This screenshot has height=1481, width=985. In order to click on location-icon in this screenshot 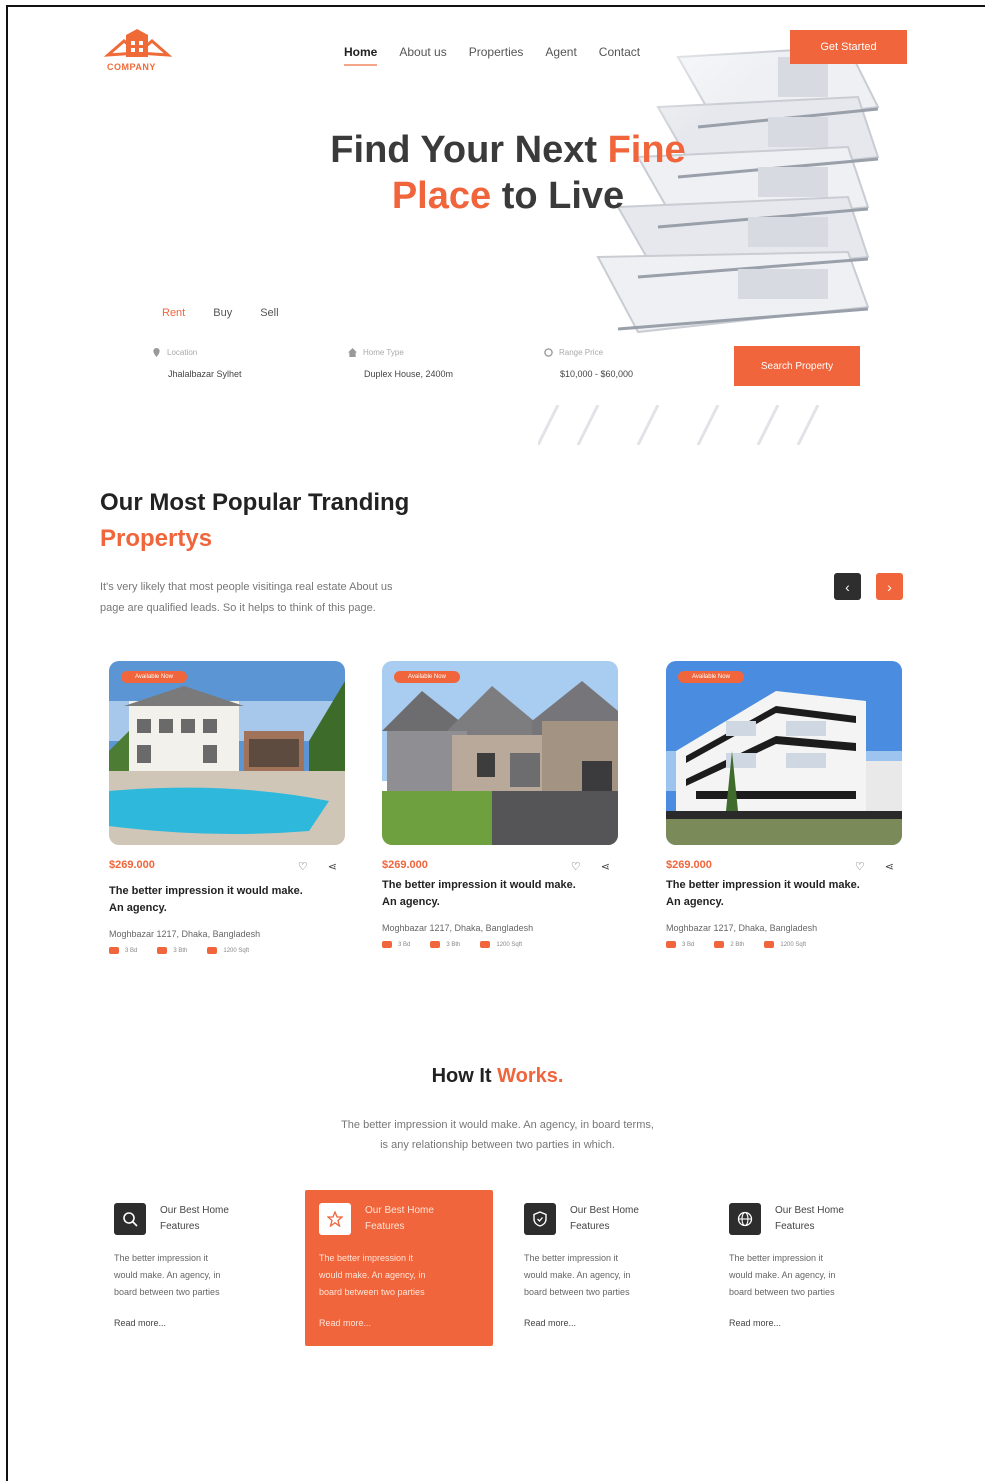, I will do `click(156, 352)`.